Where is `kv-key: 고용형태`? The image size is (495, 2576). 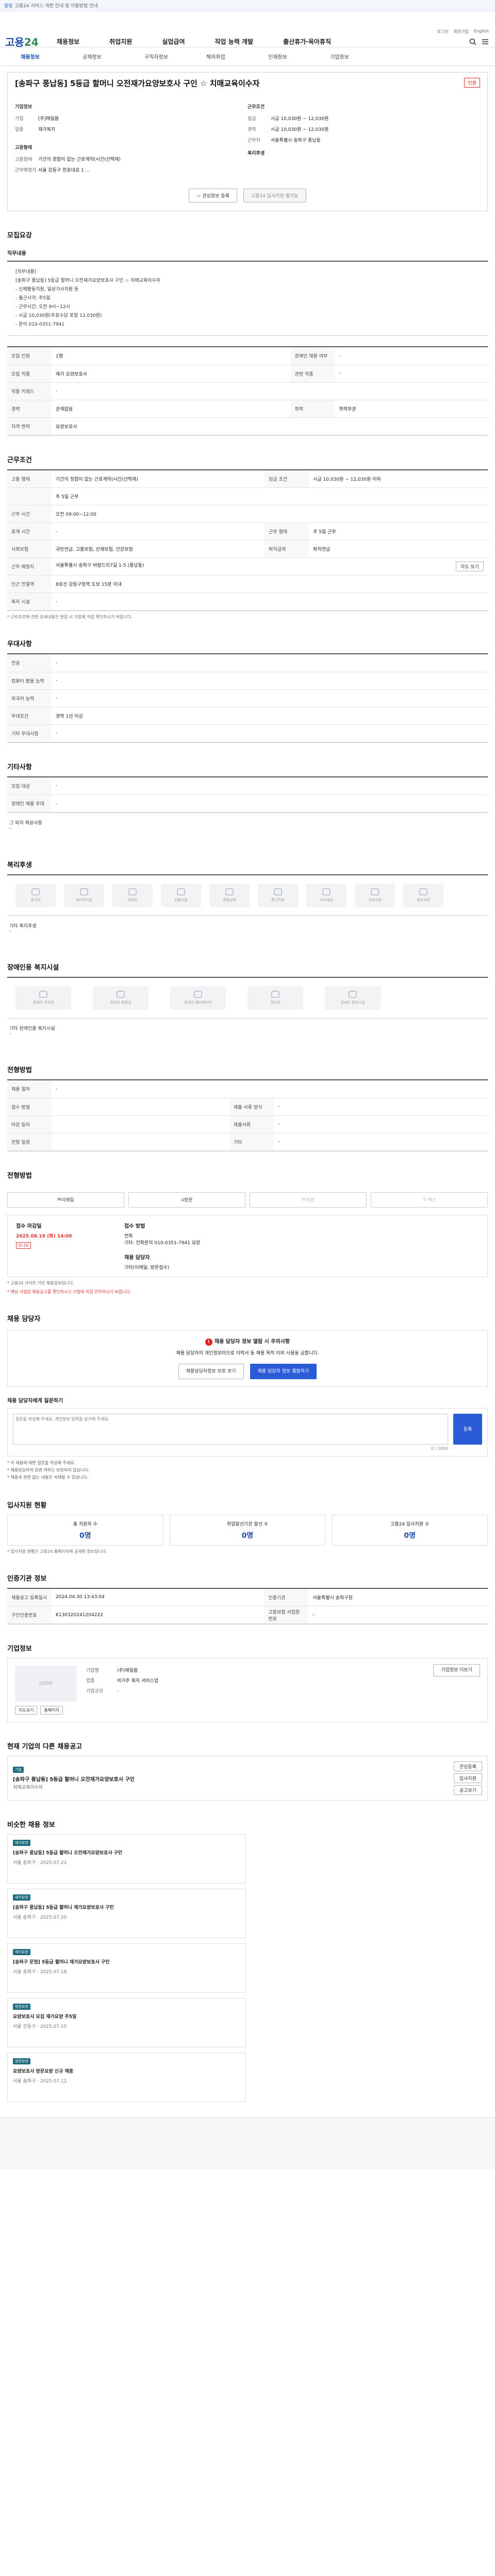
kv-key: 고용형태 is located at coordinates (23, 159).